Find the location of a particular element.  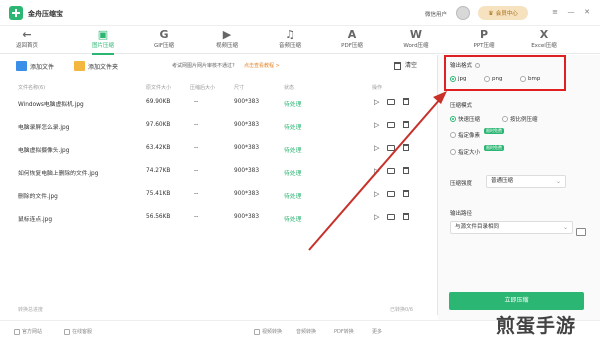

annotation-arrow is located at coordinates (377, 171).